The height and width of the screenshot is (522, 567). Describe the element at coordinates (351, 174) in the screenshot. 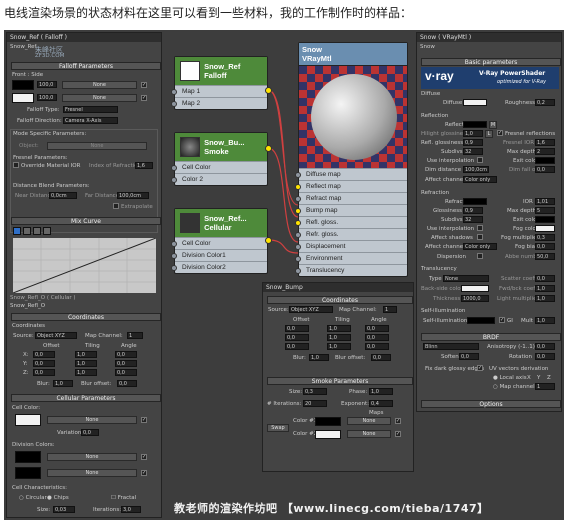

I see `node-vraymtl-input-diffuse: Diffuse map` at that location.